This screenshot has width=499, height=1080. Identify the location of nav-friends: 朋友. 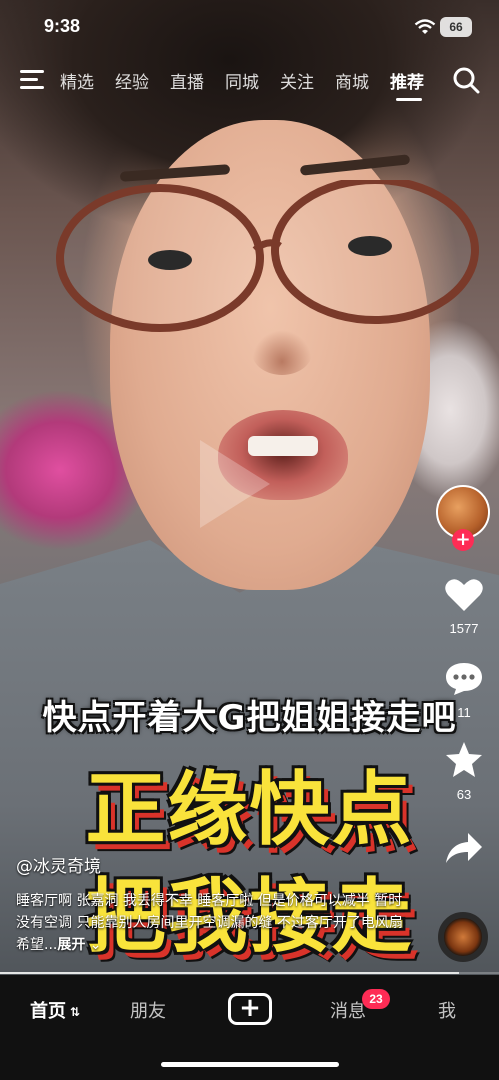
(148, 1010).